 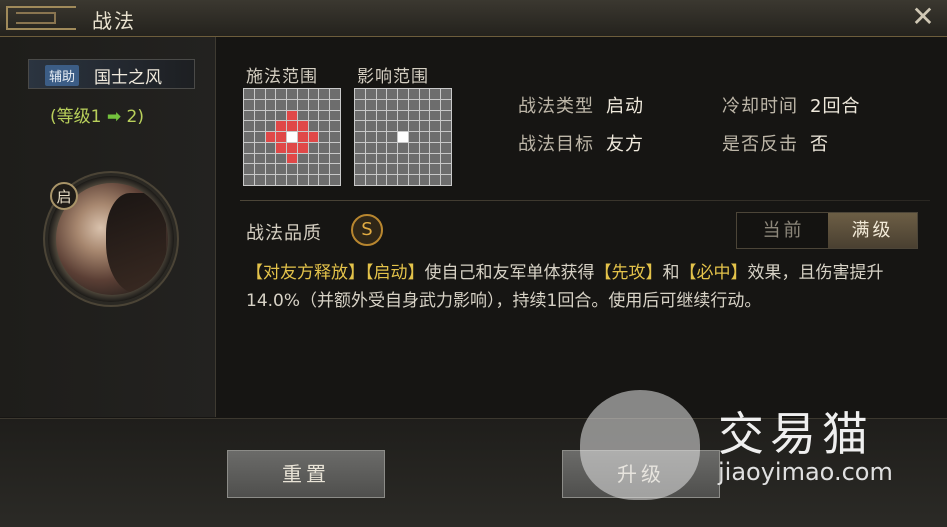 I want to click on skill-target-row: 战法目标 友方, so click(x=581, y=143).